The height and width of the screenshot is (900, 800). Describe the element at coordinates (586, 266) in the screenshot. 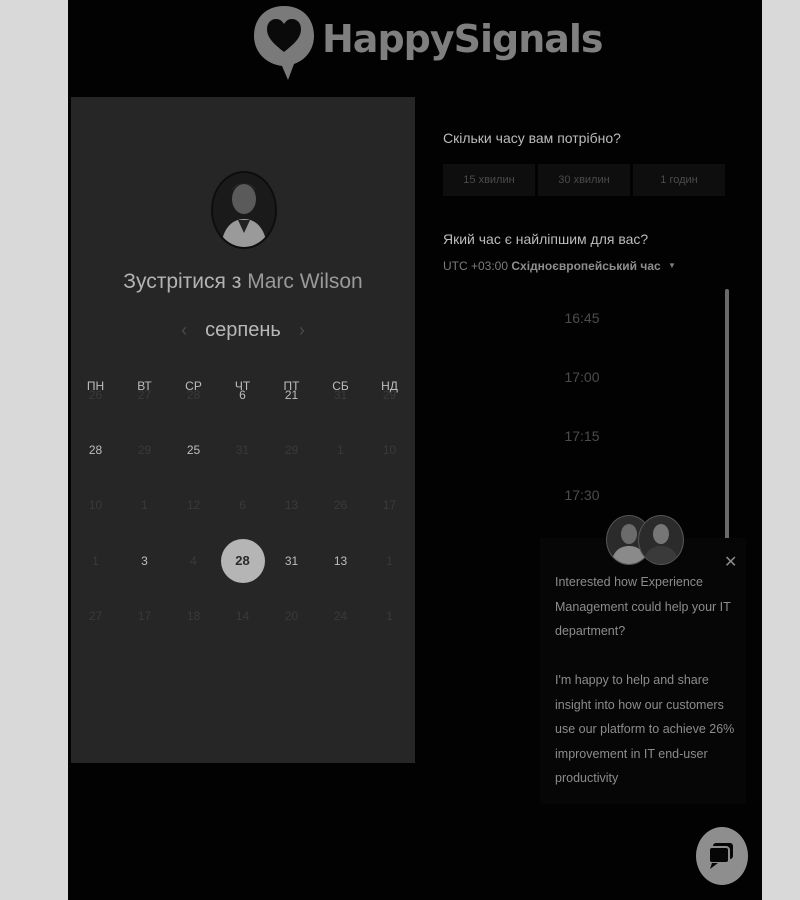

I see `timezone-name: Східноєвропейський час` at that location.